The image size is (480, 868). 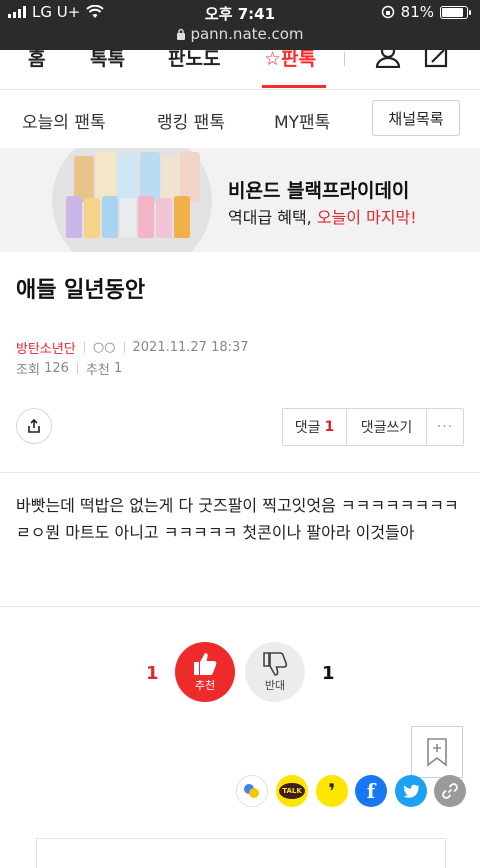 I want to click on post-datetime: 2021.11.27 18:37, so click(x=190, y=347).